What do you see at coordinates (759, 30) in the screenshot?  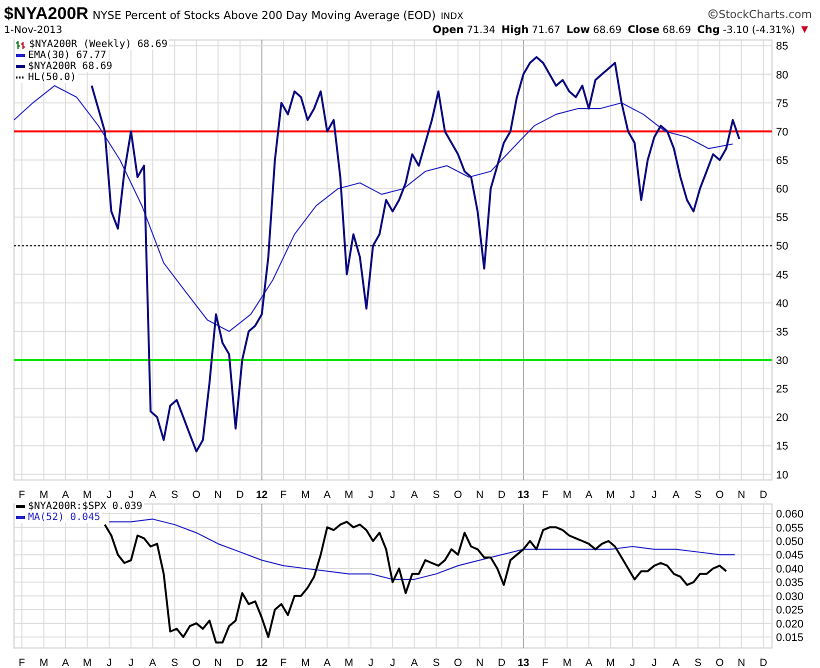 I see `quote-value: -3.10 (-4.31%)` at bounding box center [759, 30].